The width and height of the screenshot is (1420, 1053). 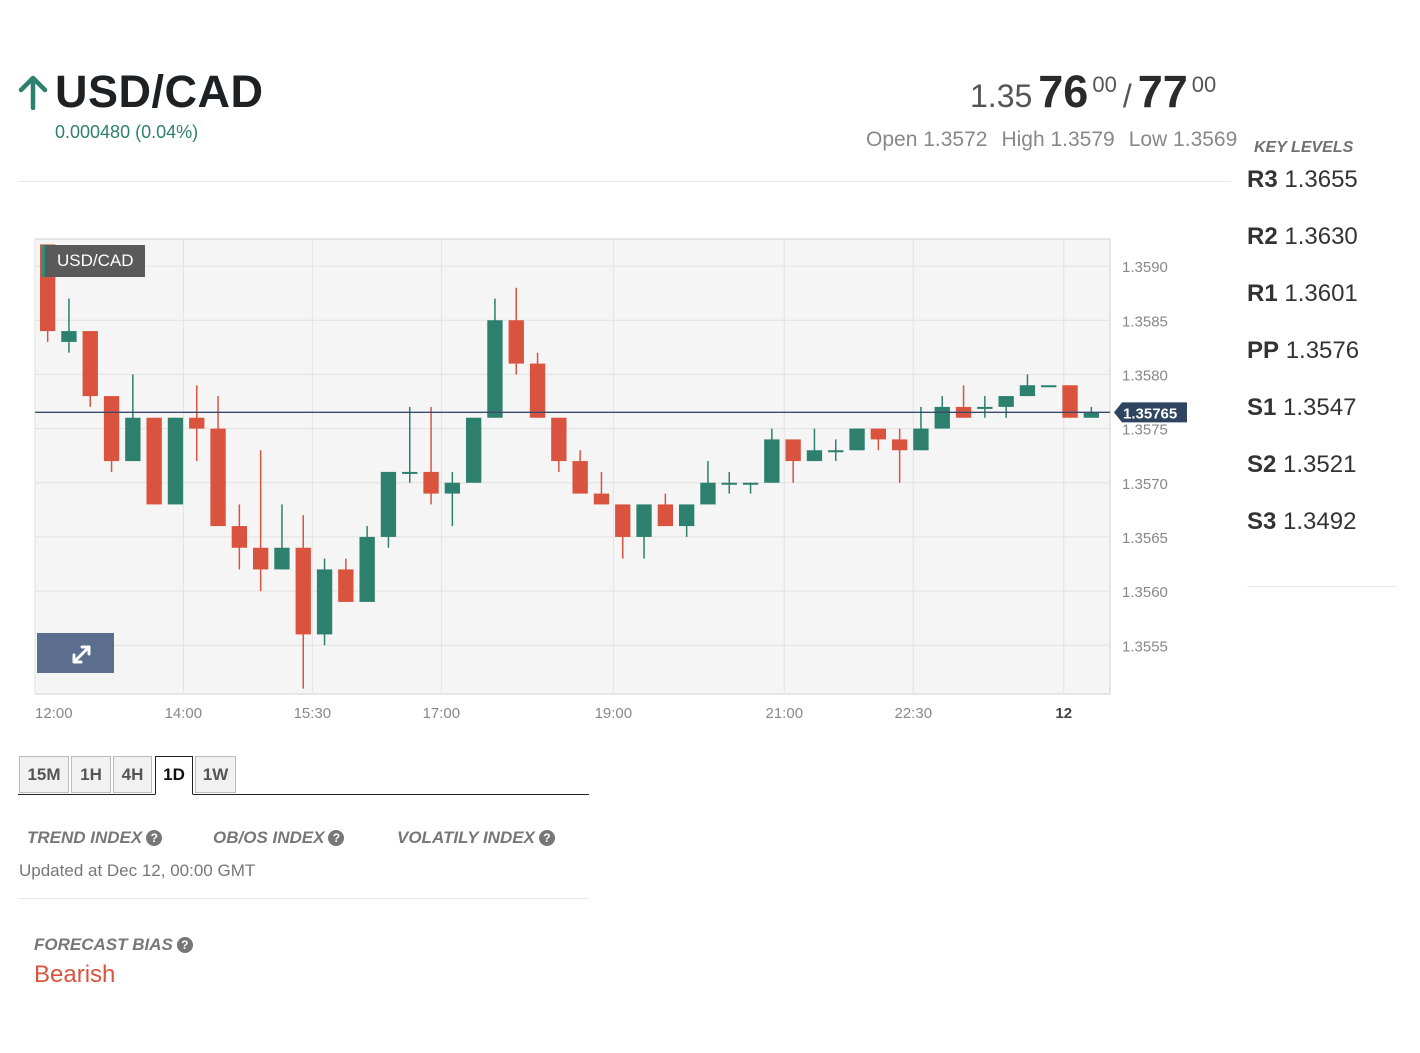 What do you see at coordinates (1145, 375) in the screenshot?
I see `y-tick-label: 1.3580` at bounding box center [1145, 375].